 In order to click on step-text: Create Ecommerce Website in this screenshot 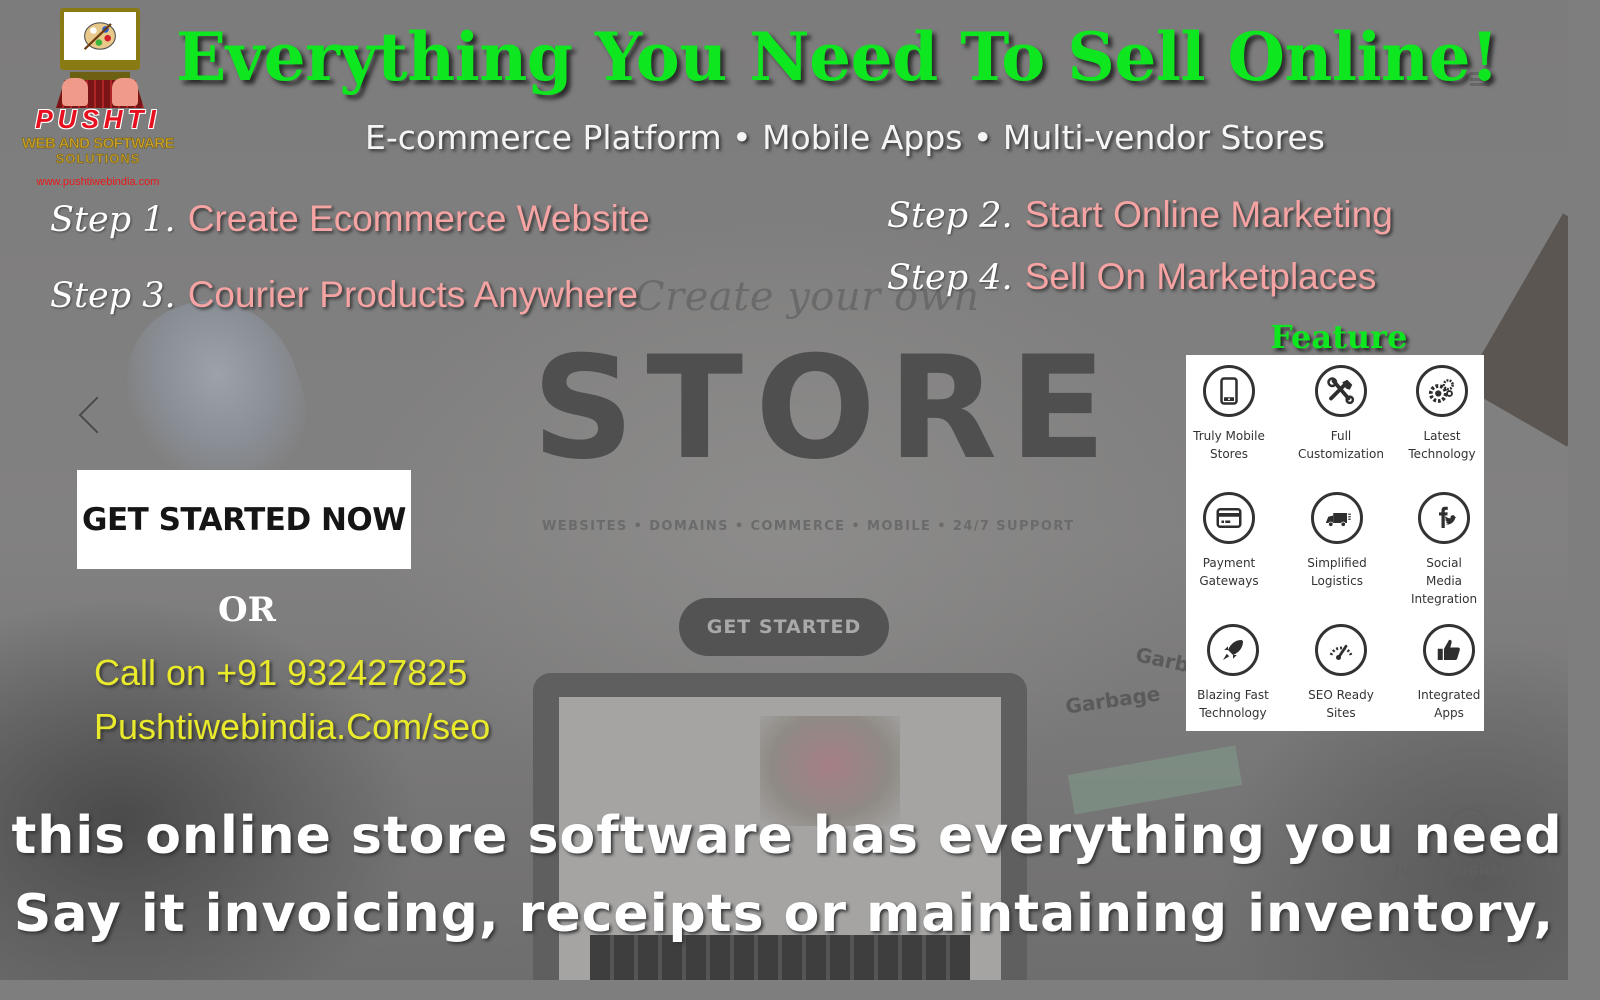, I will do `click(418, 218)`.